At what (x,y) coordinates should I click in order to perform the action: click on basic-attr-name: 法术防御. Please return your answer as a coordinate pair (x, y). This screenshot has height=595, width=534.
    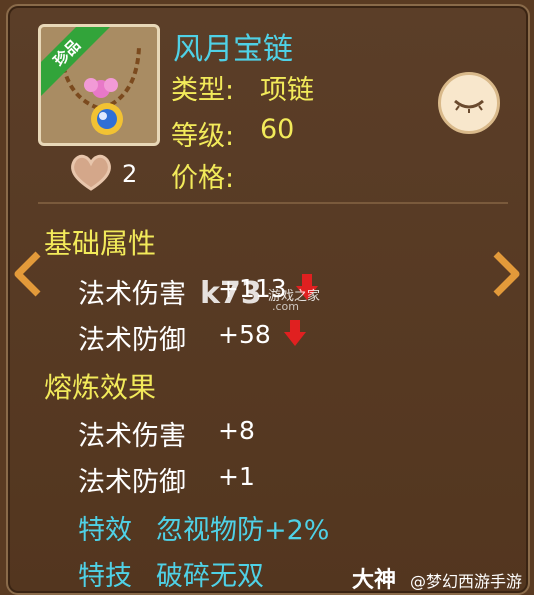
    Looking at the image, I should click on (132, 340).